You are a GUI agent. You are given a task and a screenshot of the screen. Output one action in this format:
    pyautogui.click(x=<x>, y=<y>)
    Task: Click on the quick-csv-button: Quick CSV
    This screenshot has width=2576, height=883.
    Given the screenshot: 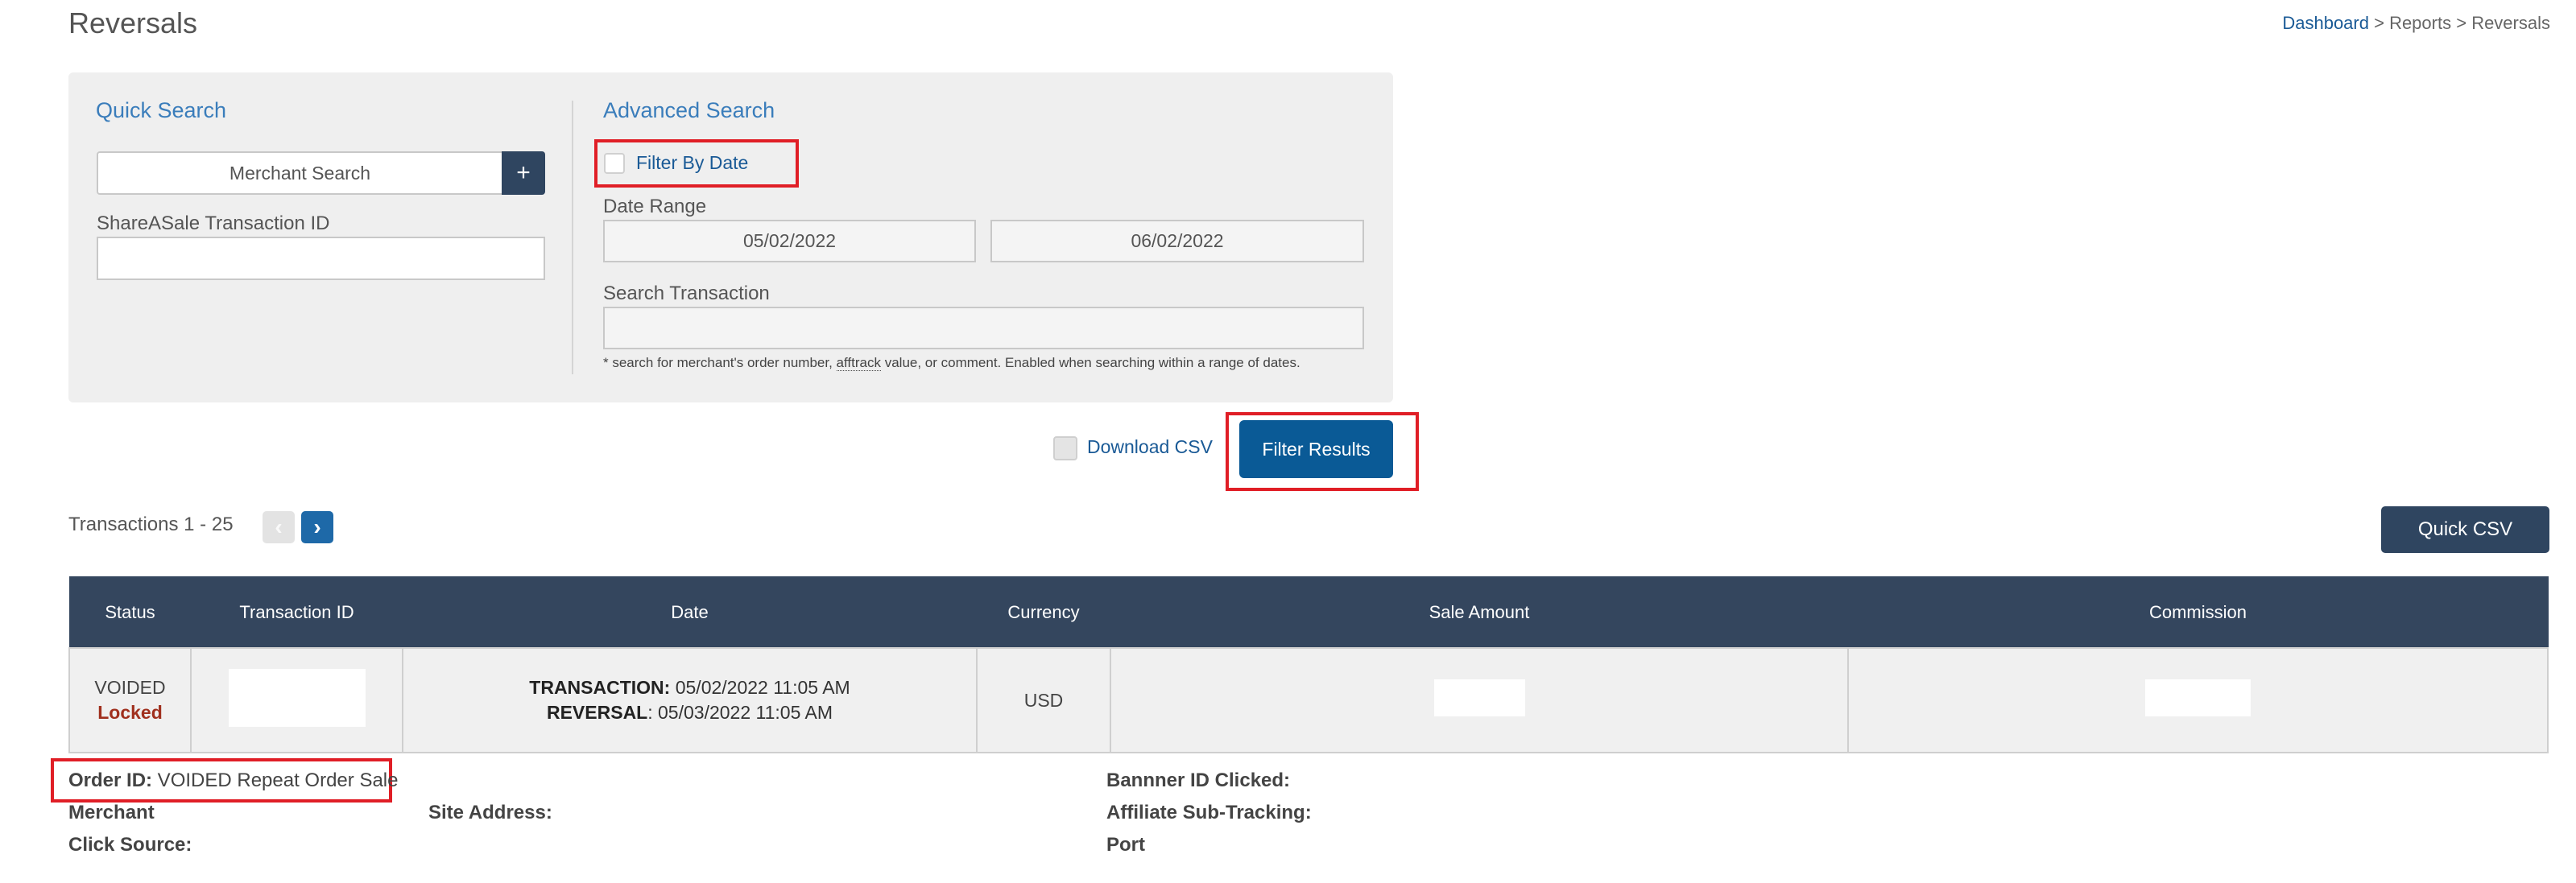 What is the action you would take?
    pyautogui.click(x=2465, y=529)
    